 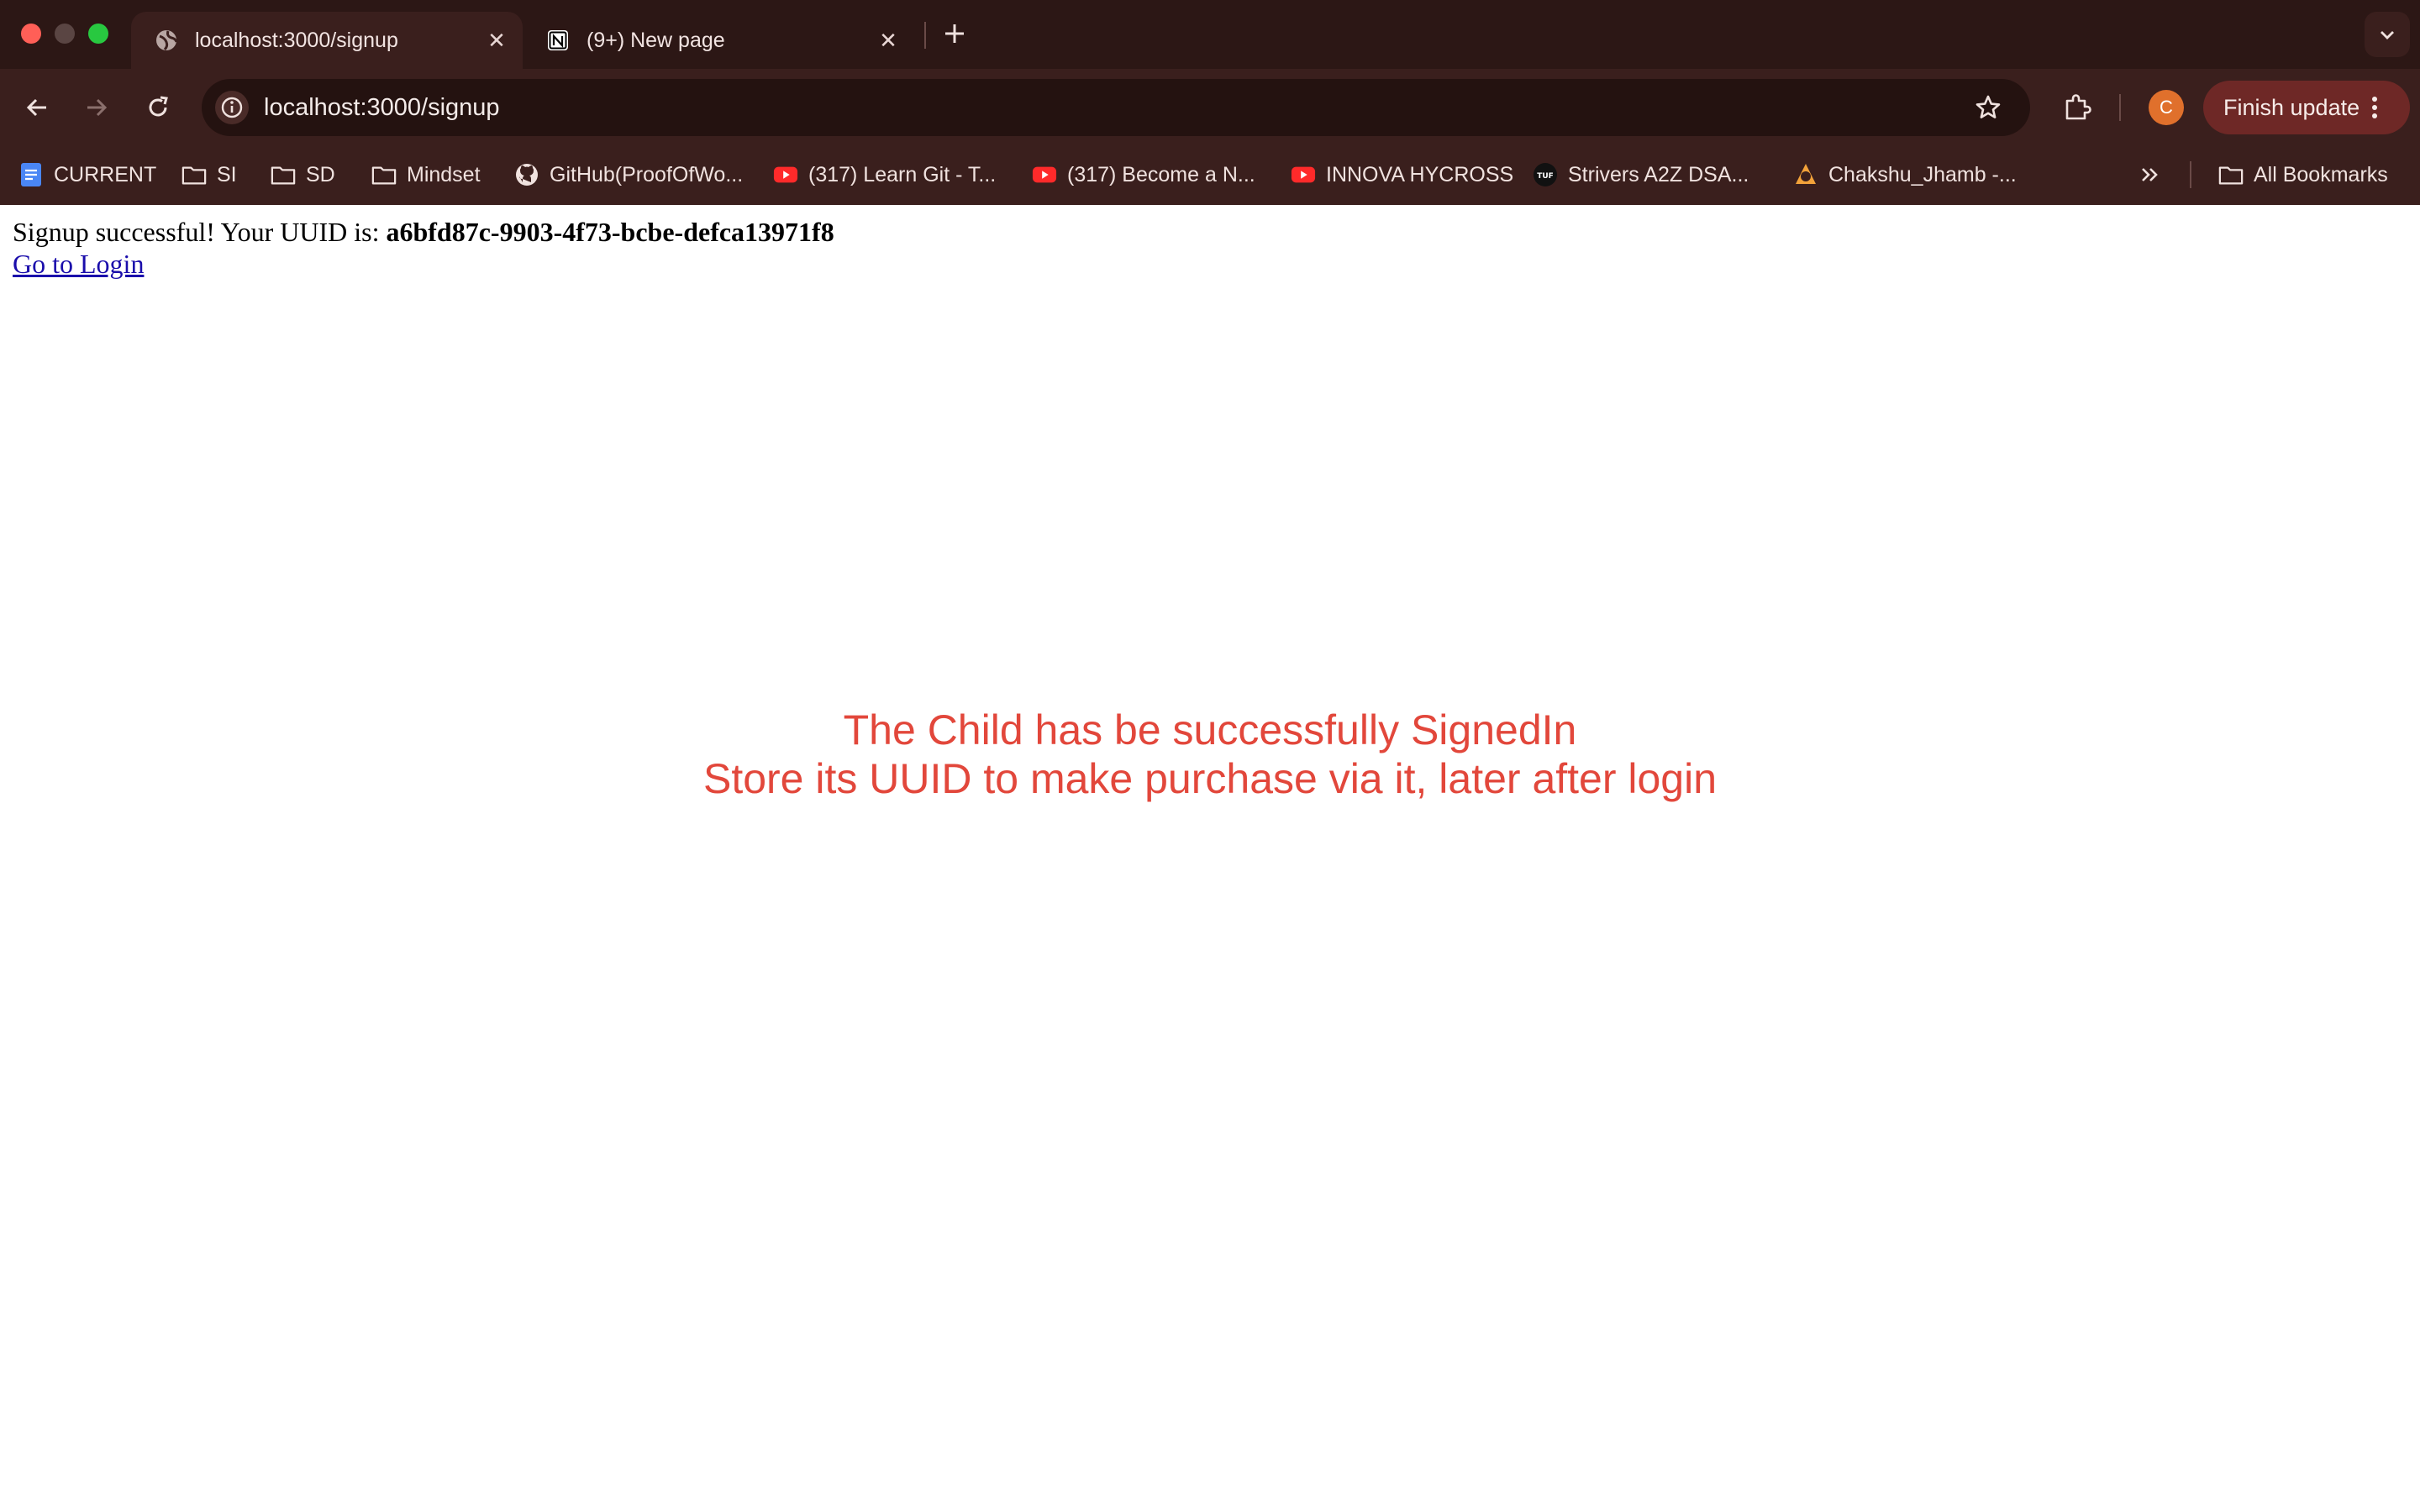 What do you see at coordinates (925, 35) in the screenshot?
I see `tab-divider` at bounding box center [925, 35].